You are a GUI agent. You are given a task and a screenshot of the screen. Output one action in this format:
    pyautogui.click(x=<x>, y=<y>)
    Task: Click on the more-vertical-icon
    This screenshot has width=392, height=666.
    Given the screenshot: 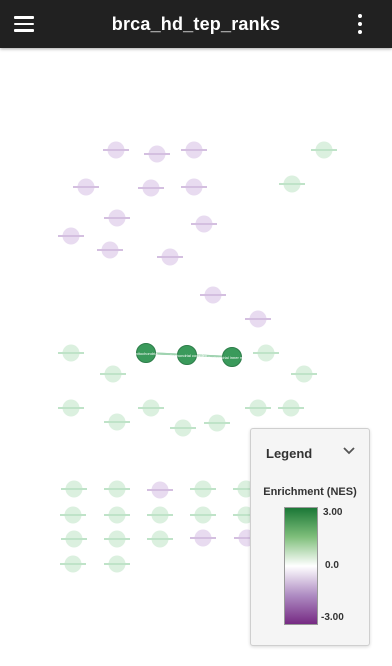 What is the action you would take?
    pyautogui.click(x=360, y=24)
    